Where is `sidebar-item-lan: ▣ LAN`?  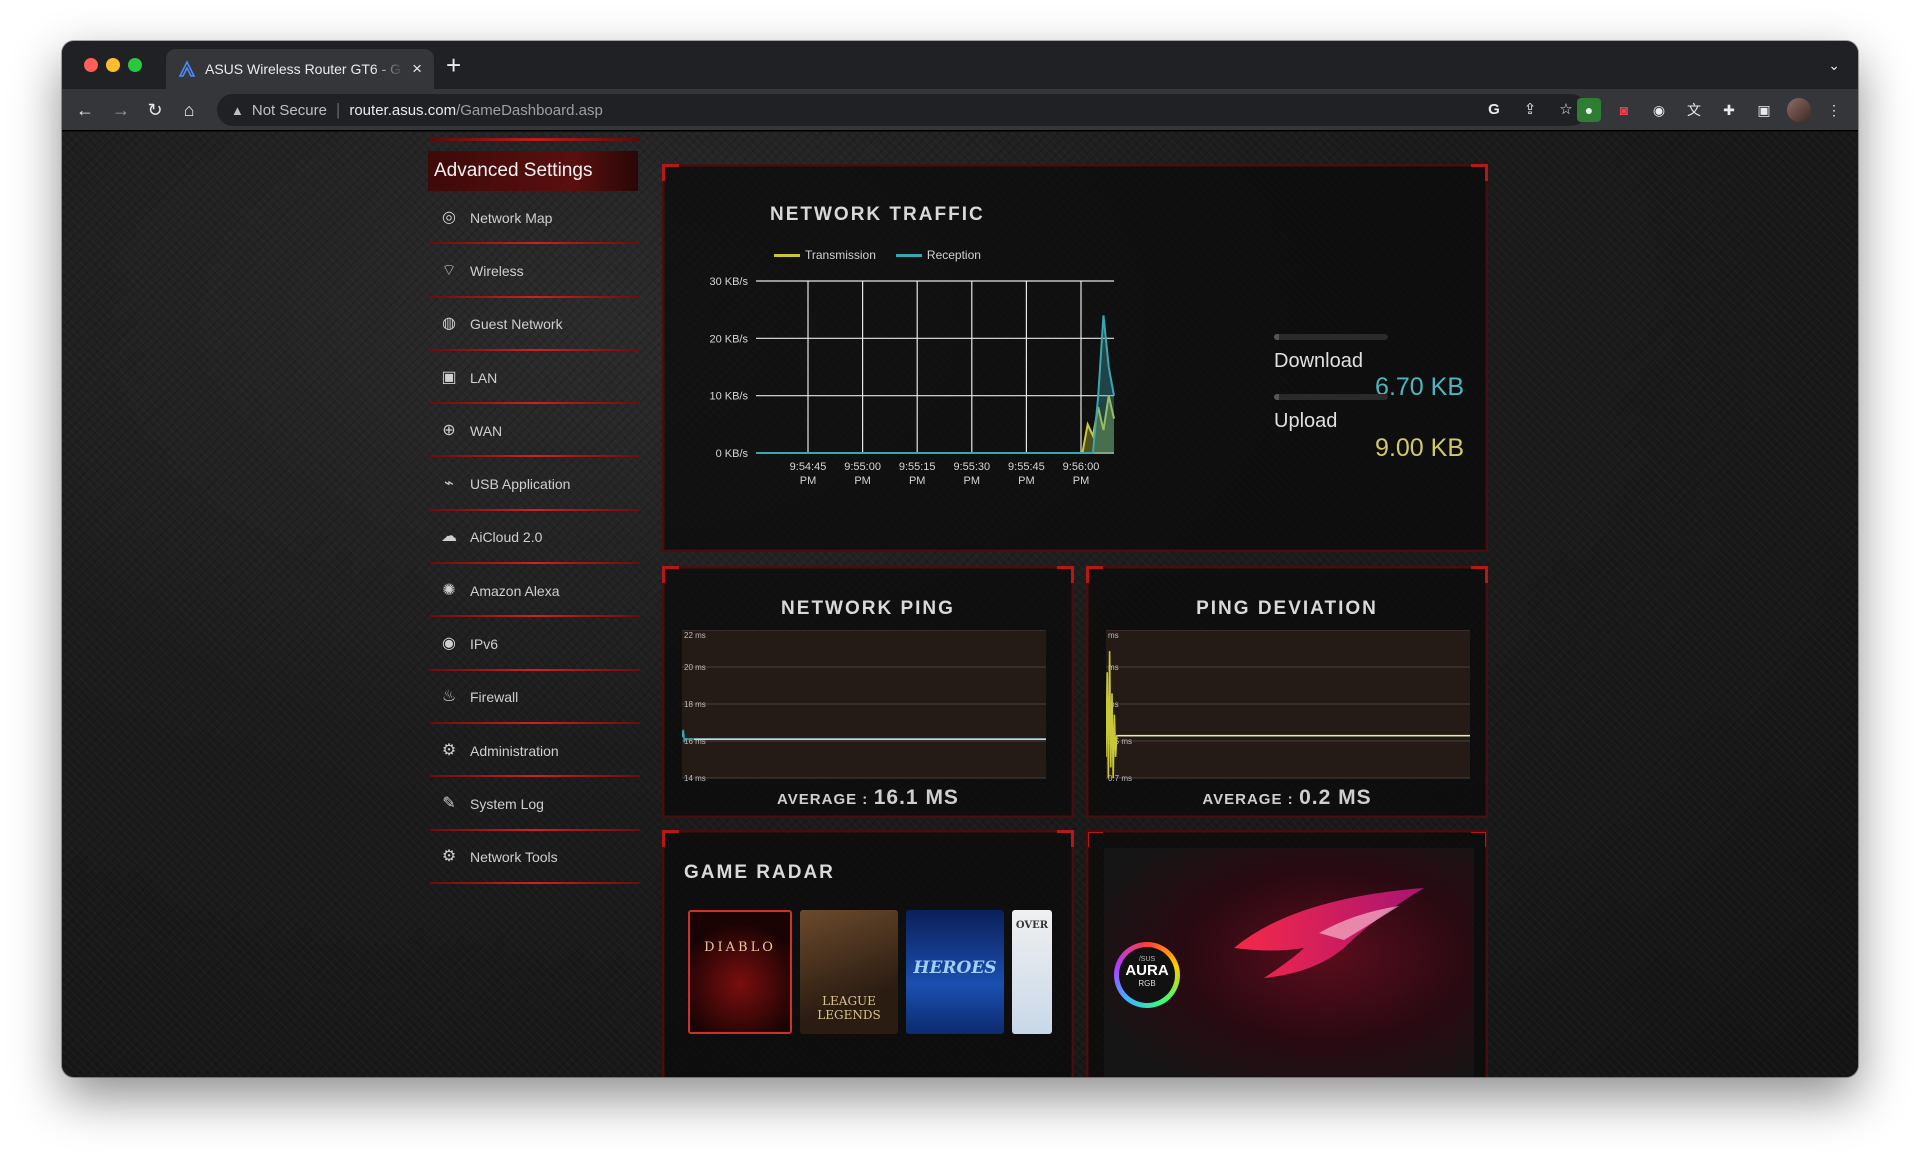 sidebar-item-lan: ▣ LAN is located at coordinates (536, 378).